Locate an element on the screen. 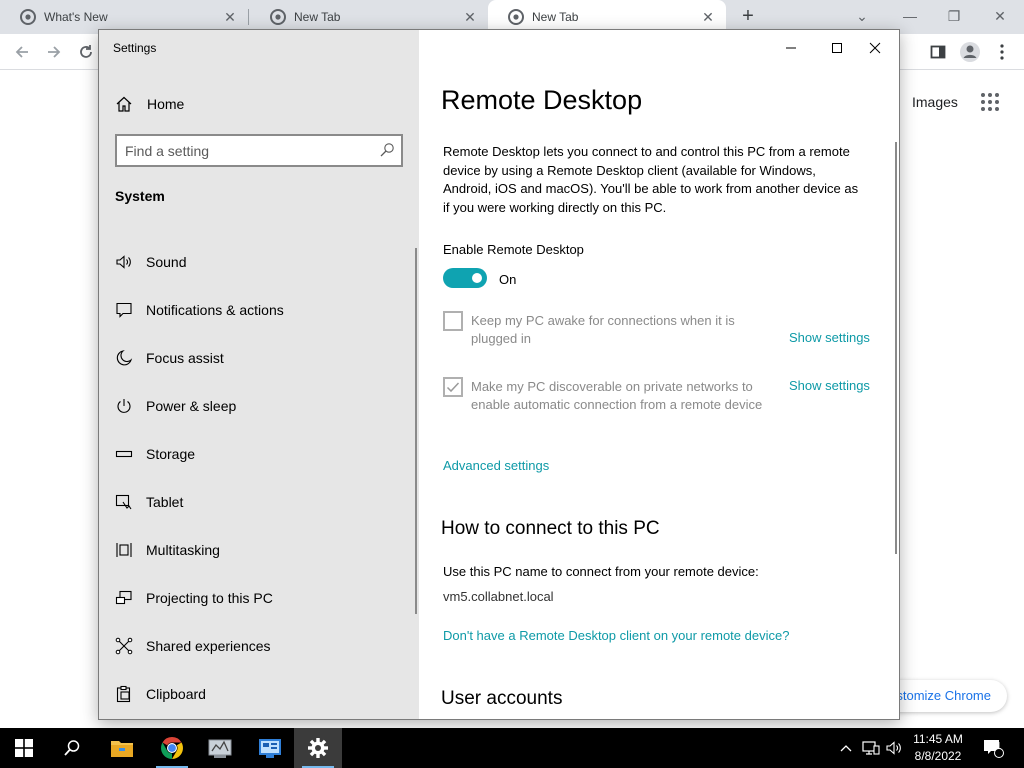 This screenshot has height=768, width=1024. clock-date: 8/8/2022 is located at coordinates (938, 756).